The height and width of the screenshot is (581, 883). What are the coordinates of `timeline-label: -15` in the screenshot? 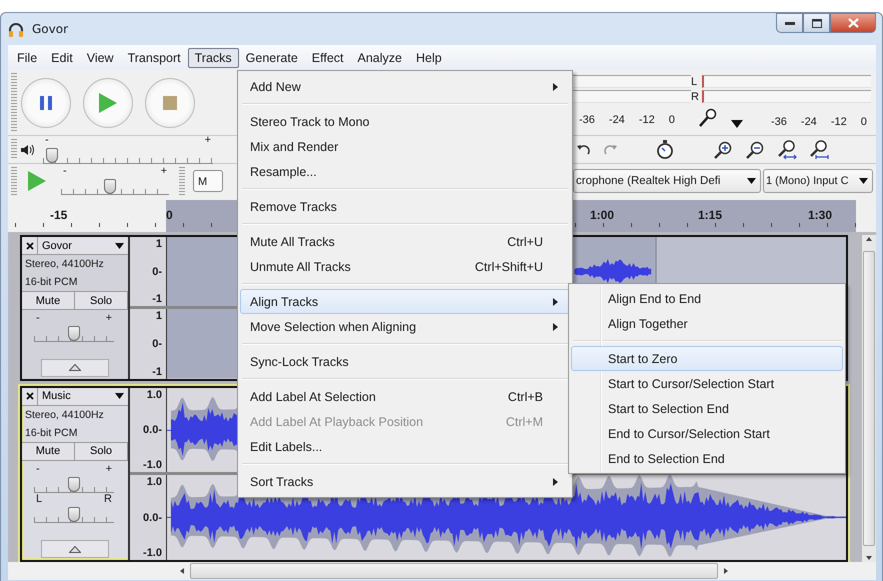 It's located at (59, 215).